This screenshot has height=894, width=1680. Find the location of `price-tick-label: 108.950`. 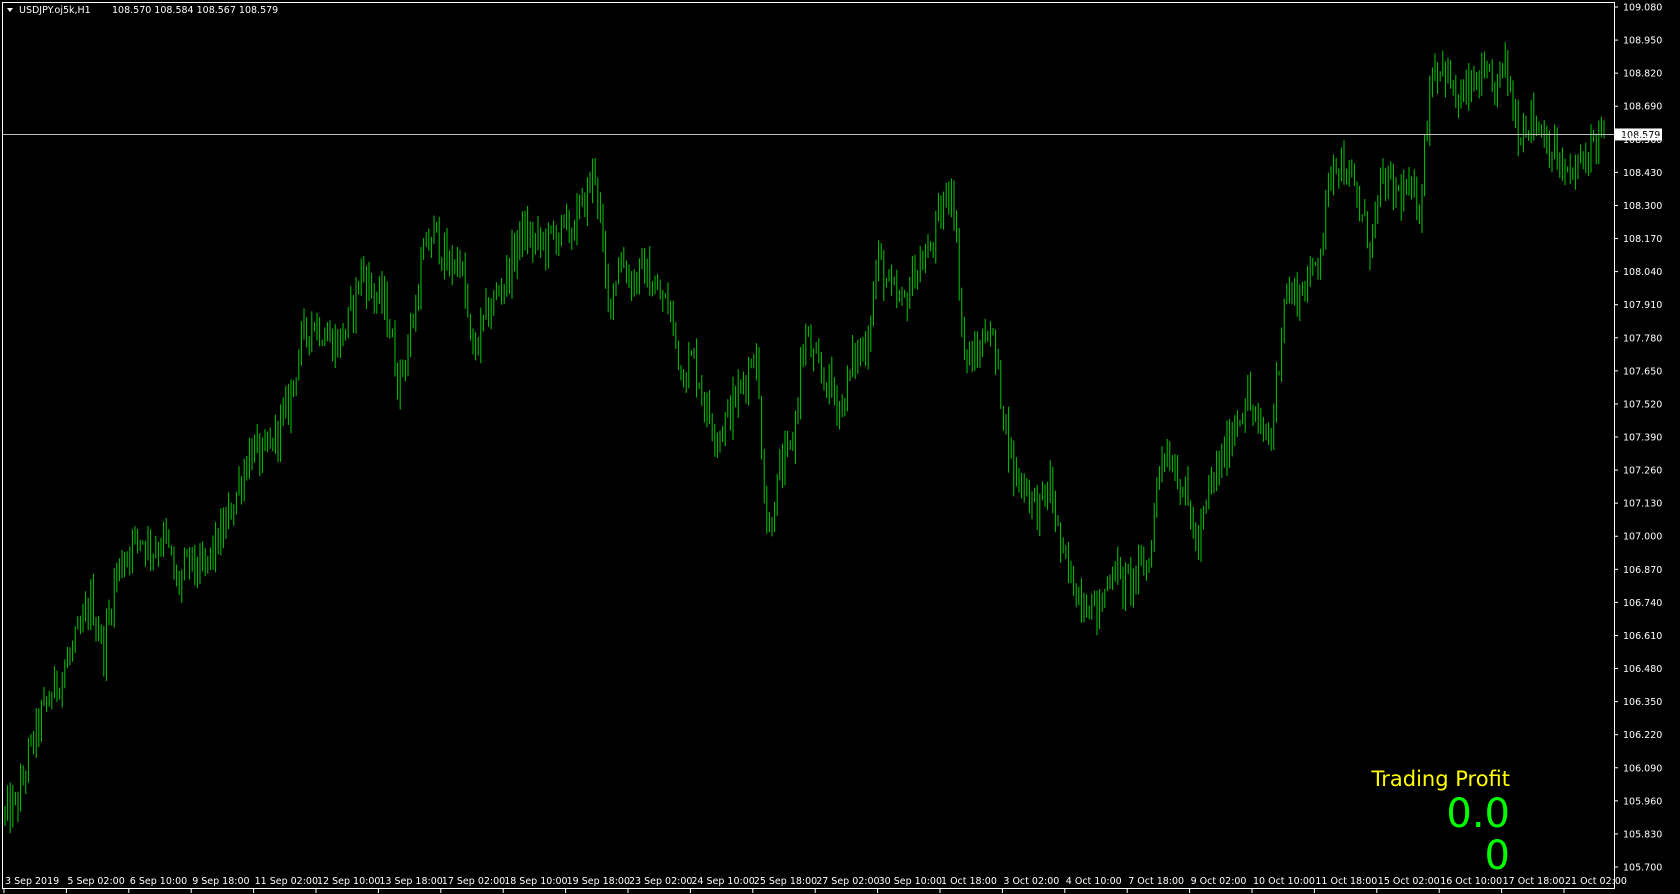

price-tick-label: 108.950 is located at coordinates (1642, 41).